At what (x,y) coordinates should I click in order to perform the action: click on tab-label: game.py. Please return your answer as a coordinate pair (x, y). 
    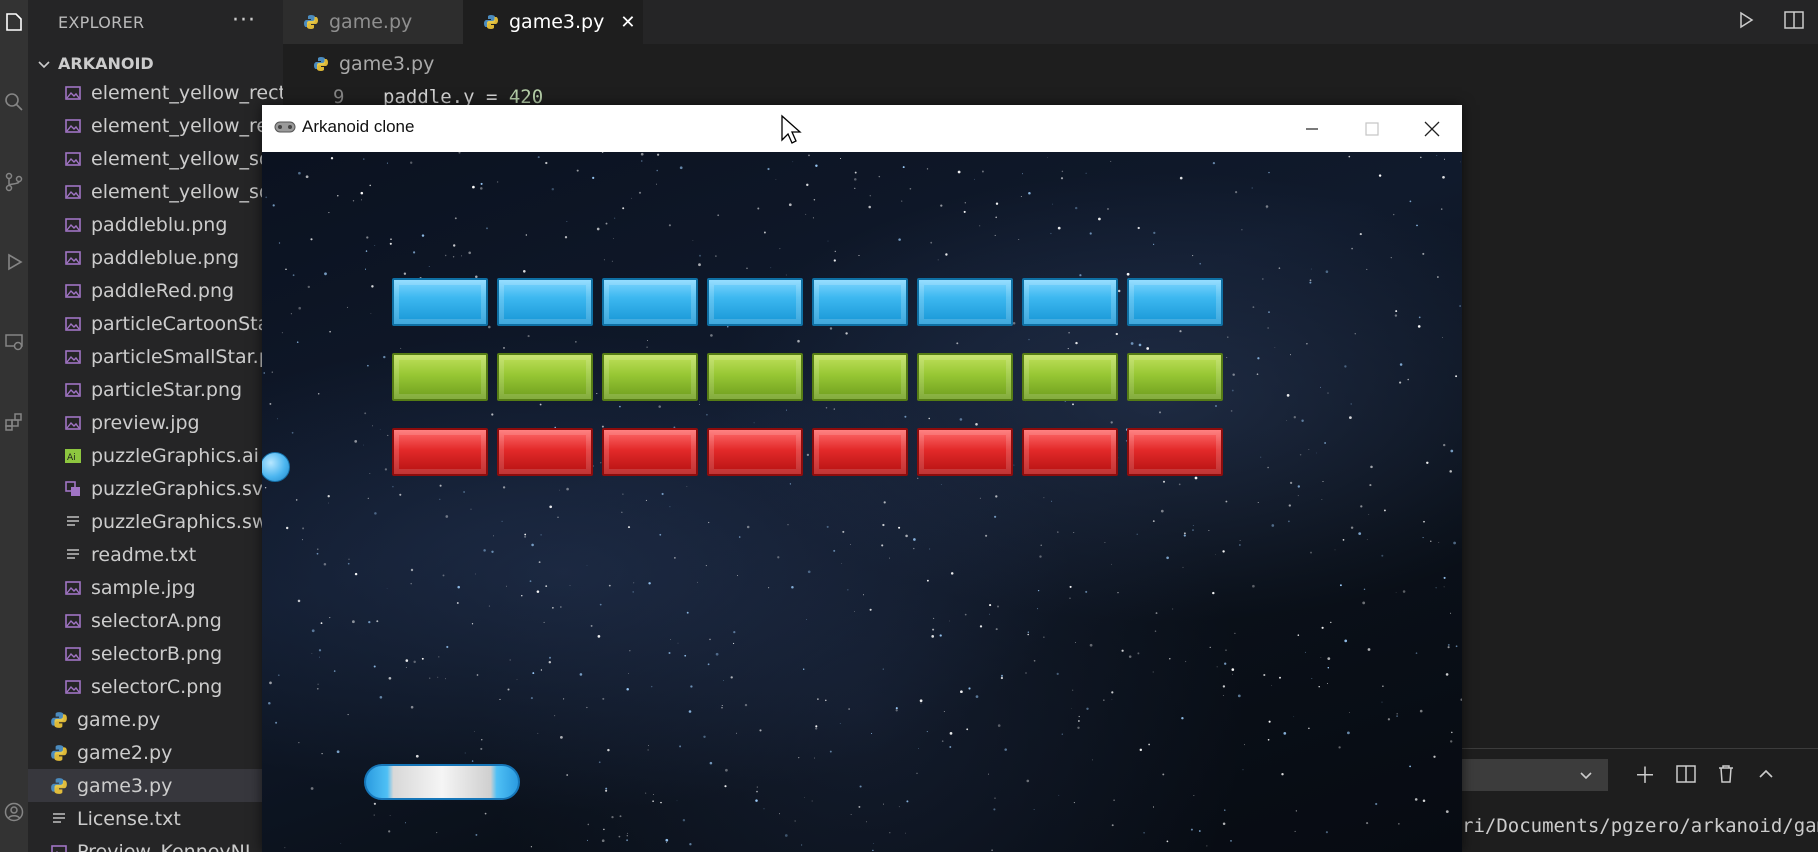
    Looking at the image, I should click on (371, 22).